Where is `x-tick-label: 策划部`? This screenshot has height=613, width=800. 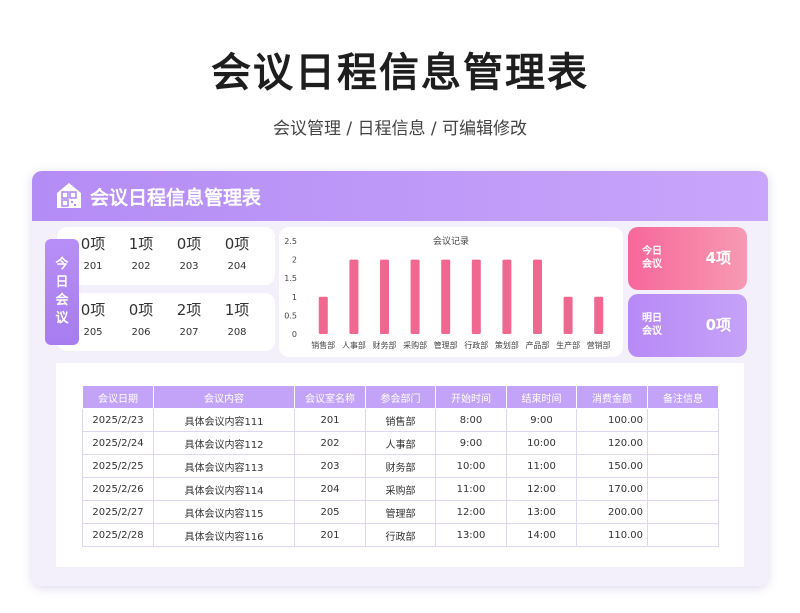 x-tick-label: 策划部 is located at coordinates (507, 345).